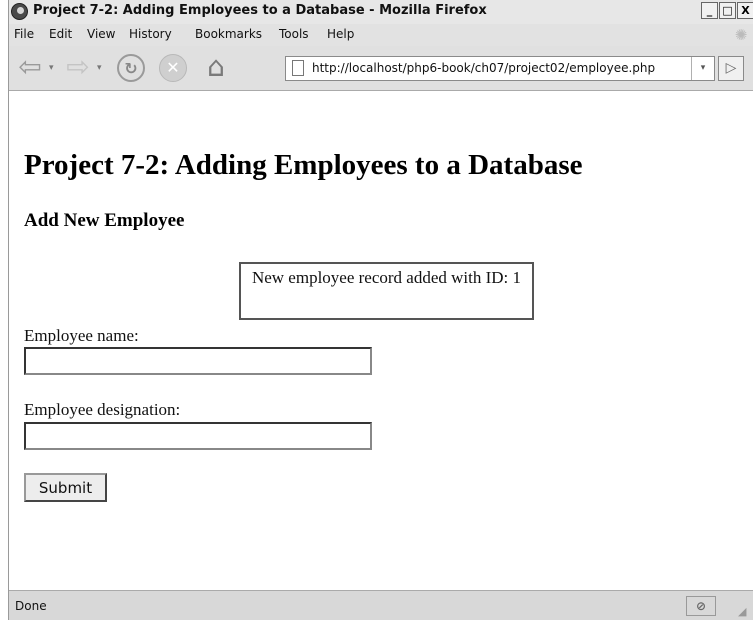  I want to click on menu-bookmarks: Bookmarks, so click(228, 34).